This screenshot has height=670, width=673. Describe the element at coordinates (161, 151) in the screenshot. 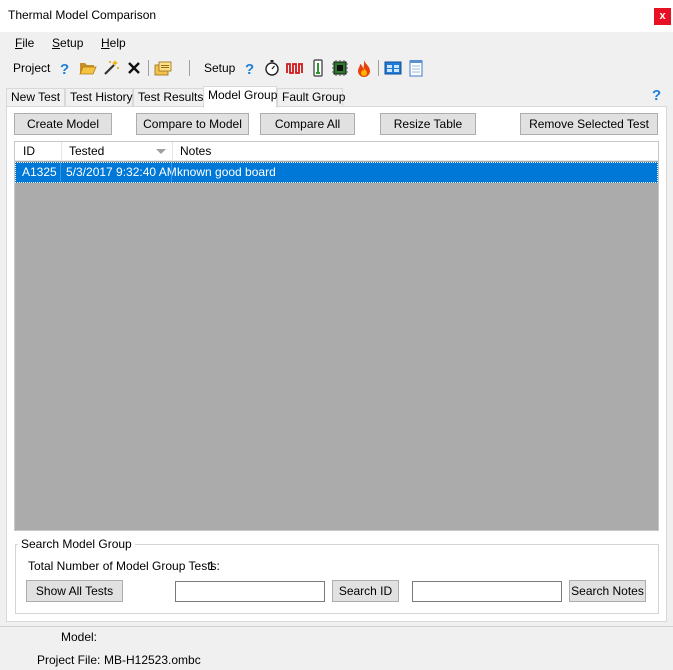

I see `sort-descending-icon` at that location.